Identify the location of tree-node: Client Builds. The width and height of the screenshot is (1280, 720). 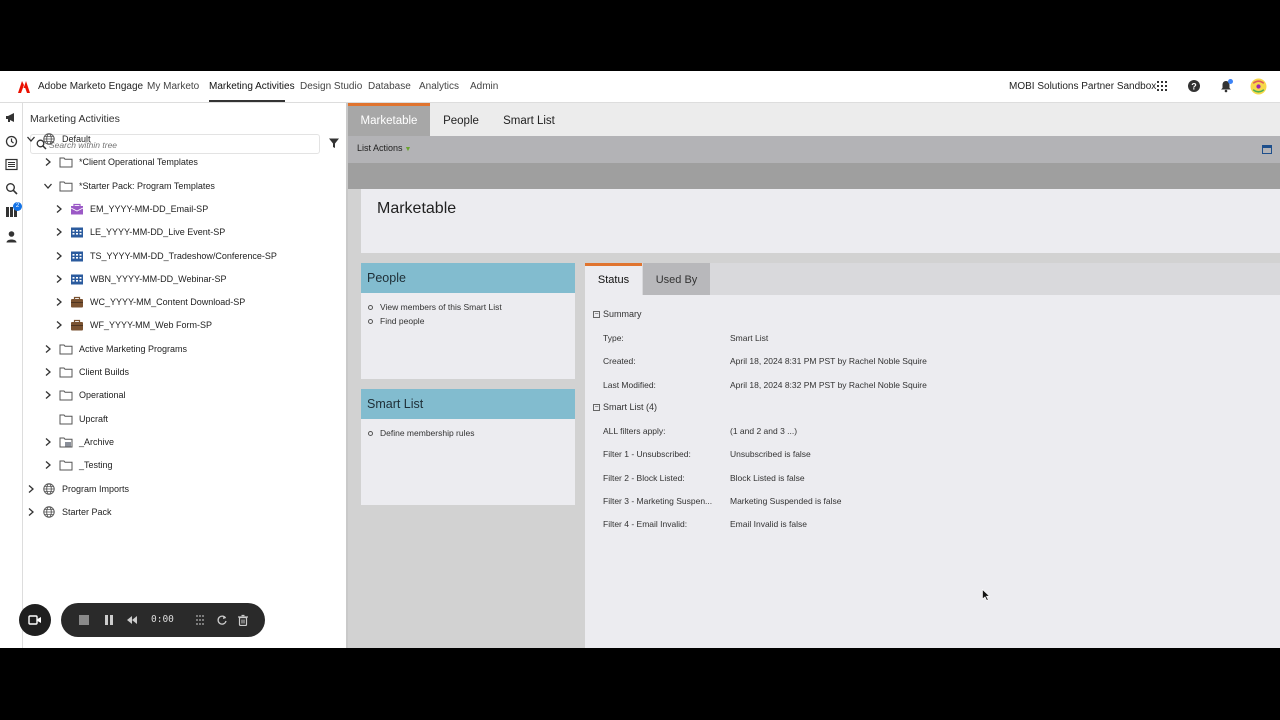
(86, 372).